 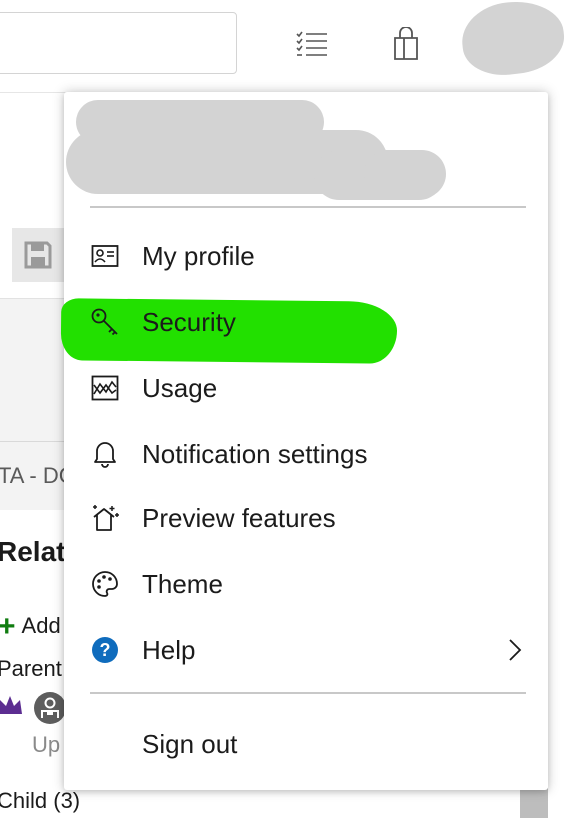 I want to click on scrollbar-thumb, so click(x=534, y=803).